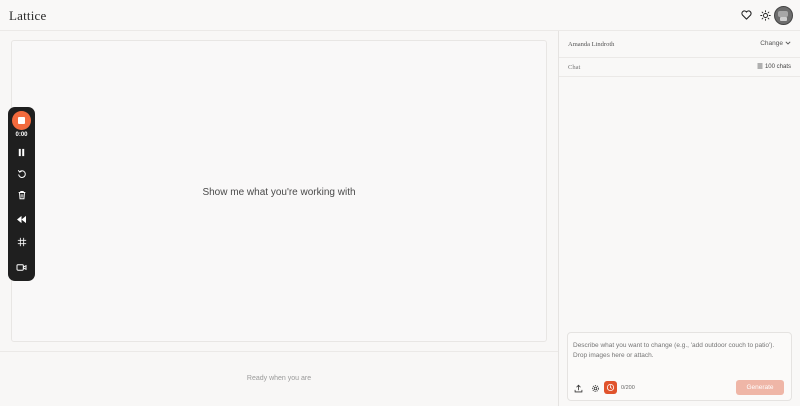 The width and height of the screenshot is (800, 406). What do you see at coordinates (679, 44) in the screenshot?
I see `user-row: Amanda Lindroth Change` at bounding box center [679, 44].